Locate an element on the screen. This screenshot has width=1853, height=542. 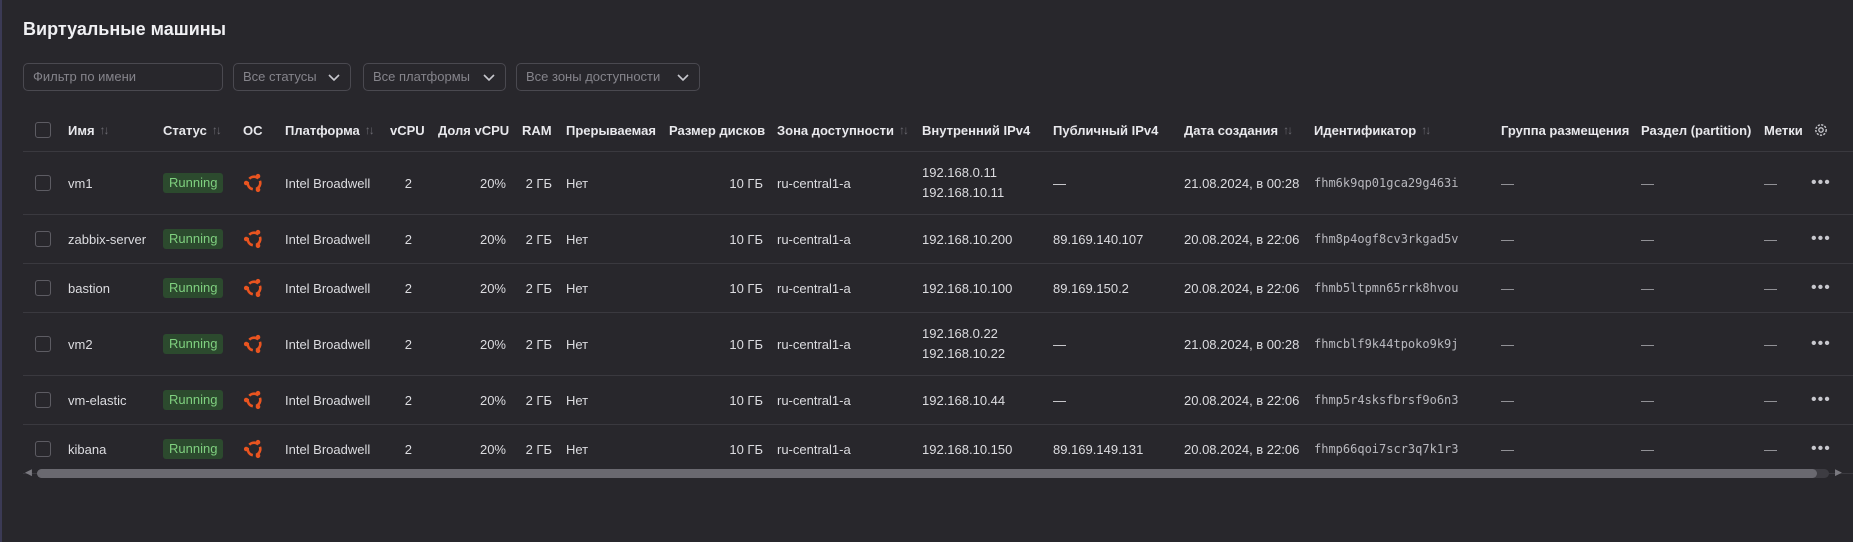
select-all-checkbox-cell is located at coordinates (43, 130).